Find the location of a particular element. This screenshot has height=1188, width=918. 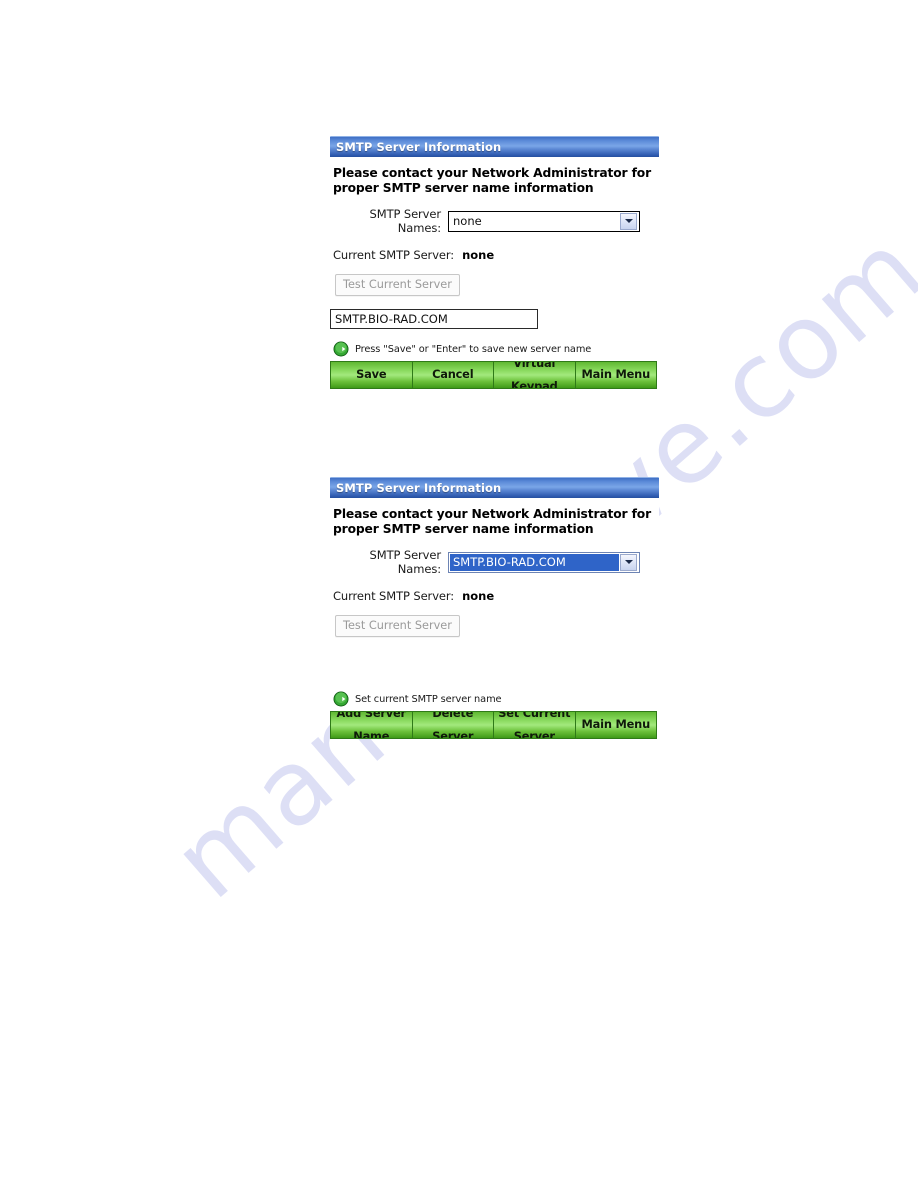

set-current-server-line-2: Server is located at coordinates (534, 733).